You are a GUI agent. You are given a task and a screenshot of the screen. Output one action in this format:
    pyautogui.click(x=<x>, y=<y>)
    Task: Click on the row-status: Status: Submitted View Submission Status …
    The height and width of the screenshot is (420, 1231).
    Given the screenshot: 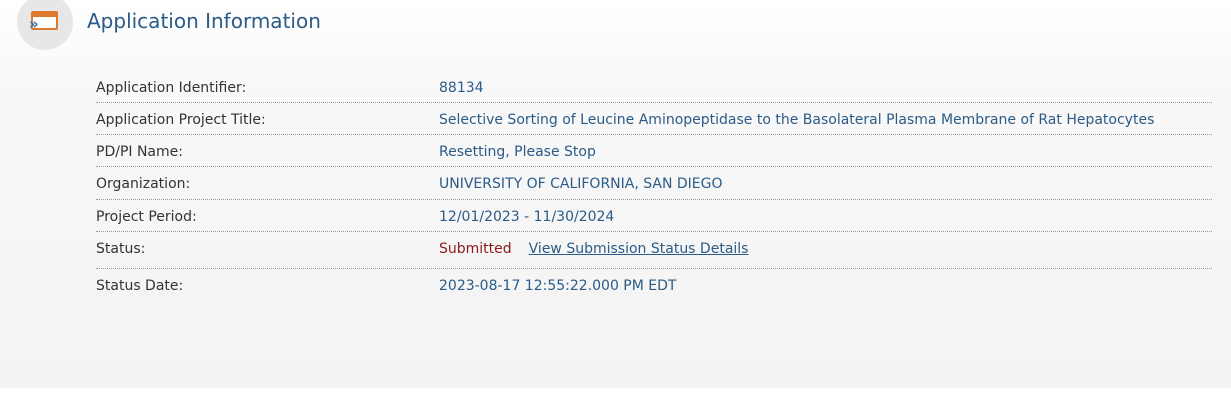 What is the action you would take?
    pyautogui.click(x=654, y=250)
    